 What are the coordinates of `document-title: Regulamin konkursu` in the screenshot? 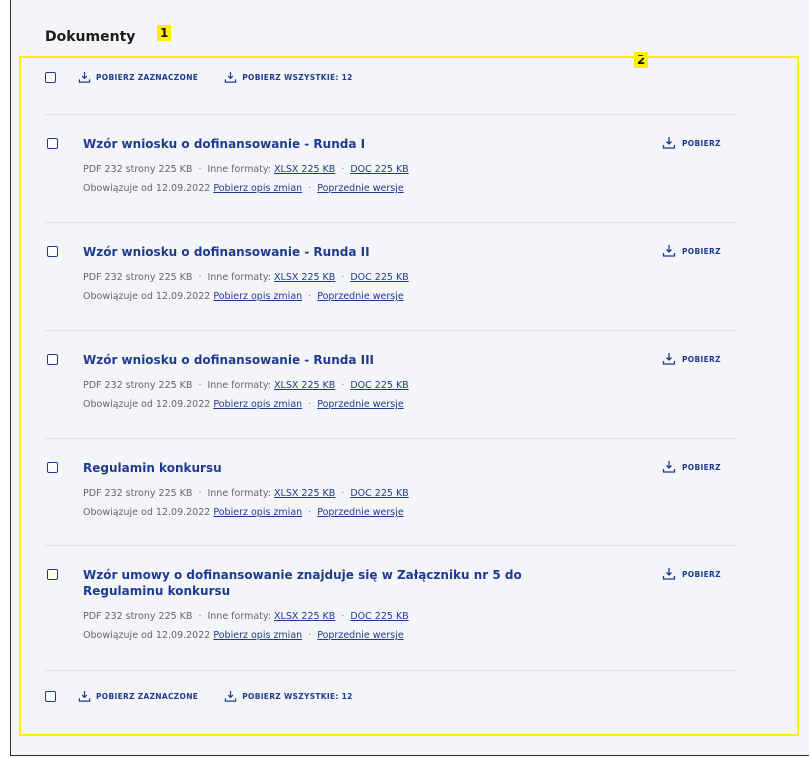 It's located at (313, 468).